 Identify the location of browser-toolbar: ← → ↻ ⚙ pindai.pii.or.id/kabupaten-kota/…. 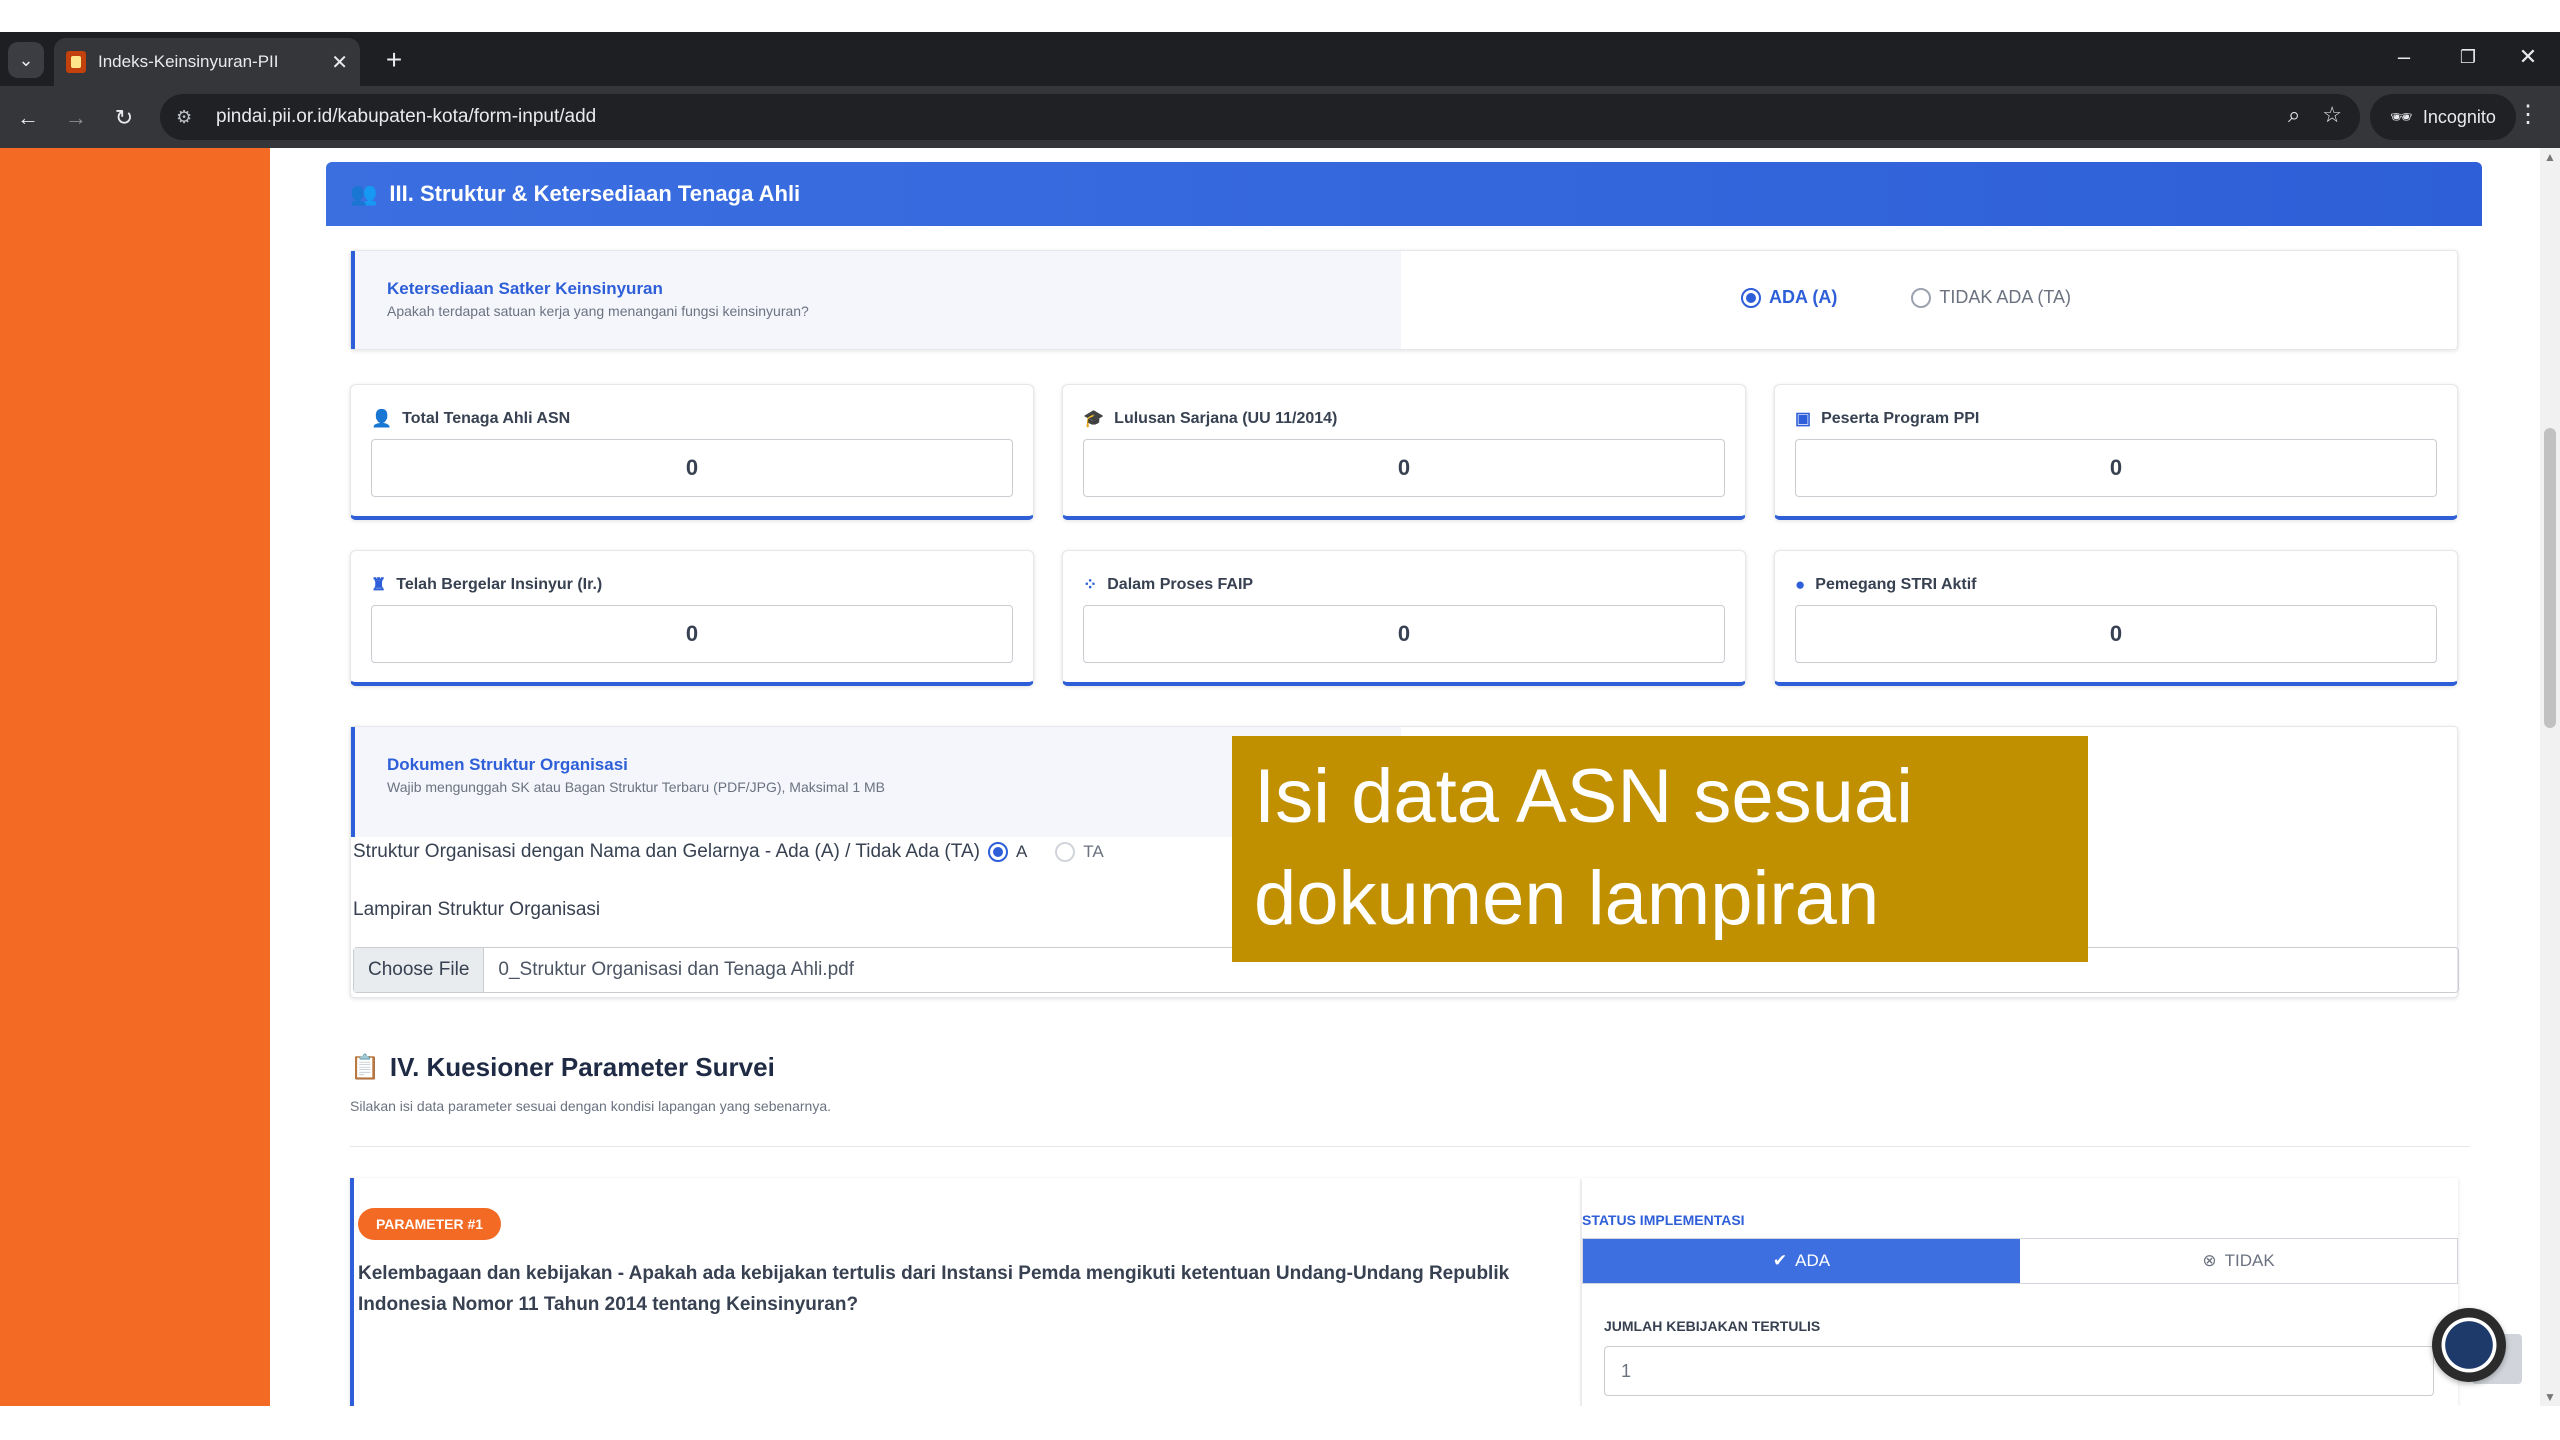
(1280, 117).